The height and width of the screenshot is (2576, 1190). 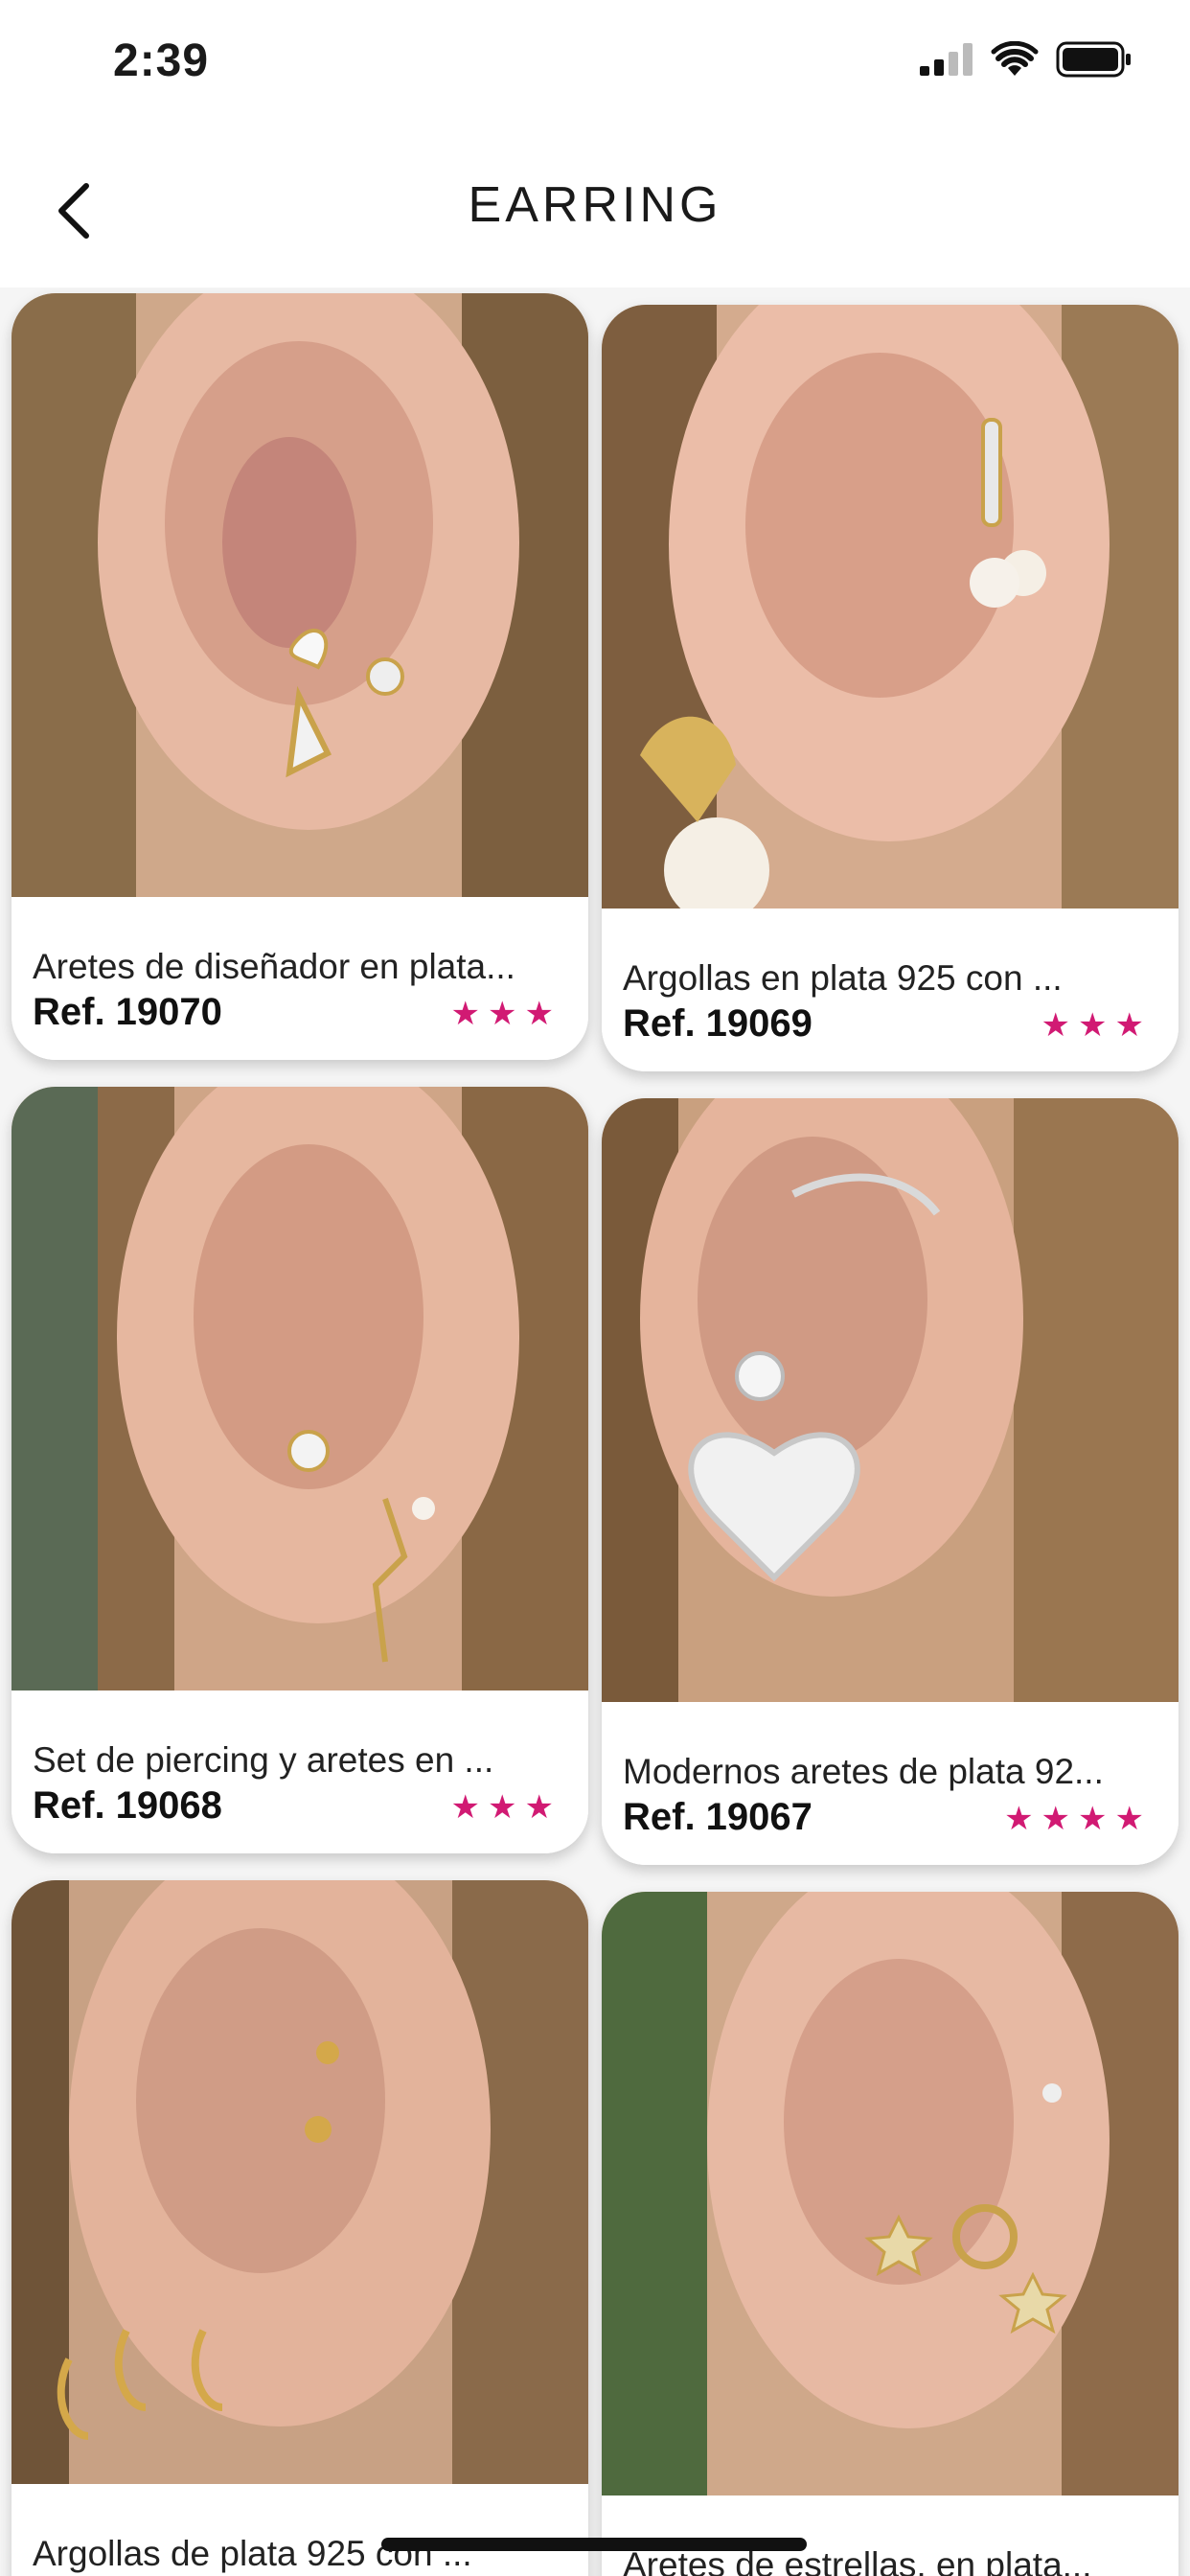 What do you see at coordinates (947, 61) in the screenshot?
I see `cellular-signal-icon` at bounding box center [947, 61].